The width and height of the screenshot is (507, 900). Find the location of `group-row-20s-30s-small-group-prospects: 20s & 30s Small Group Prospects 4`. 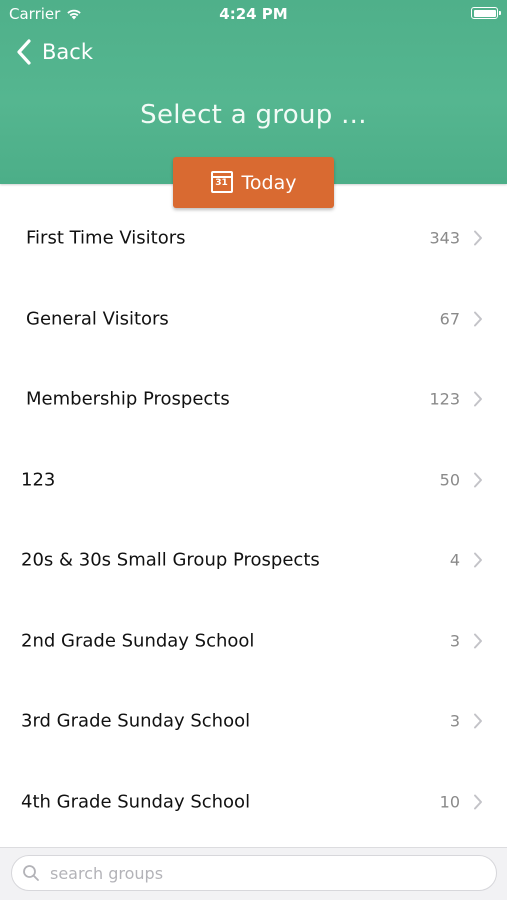

group-row-20s-30s-small-group-prospects: 20s & 30s Small Group Prospects 4 is located at coordinates (253, 560).